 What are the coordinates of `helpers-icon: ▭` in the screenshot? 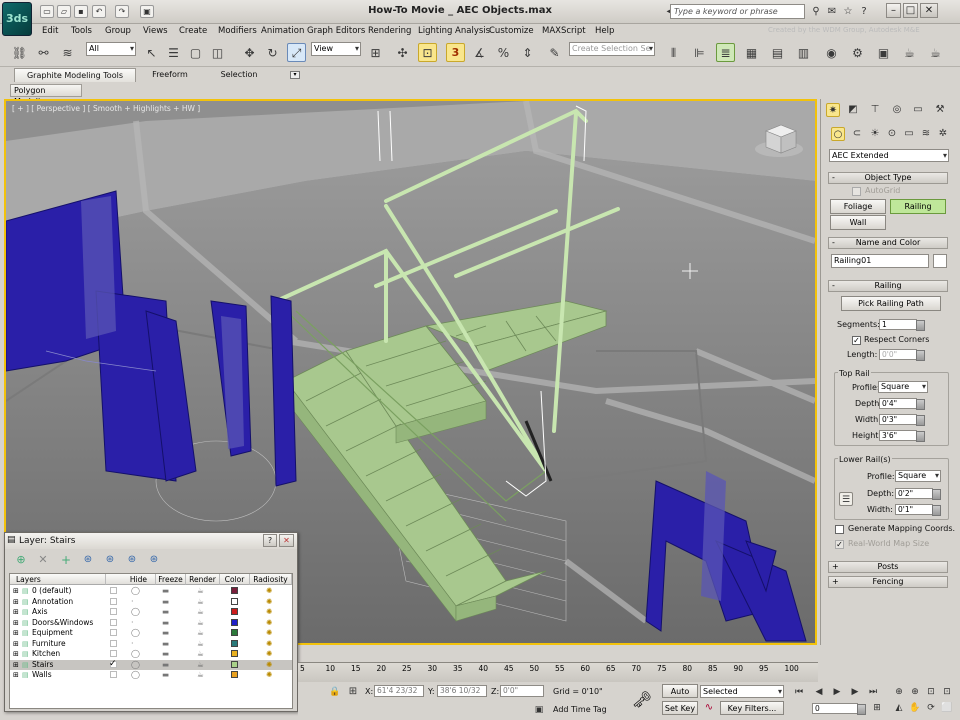 It's located at (909, 134).